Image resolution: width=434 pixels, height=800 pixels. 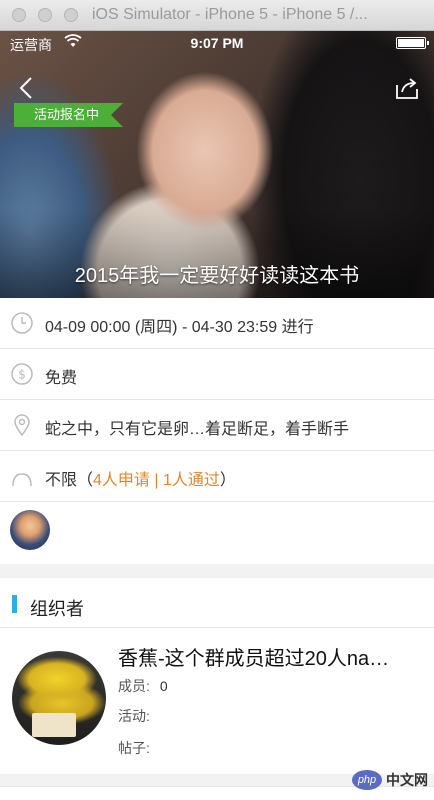 I want to click on members-value: 0, so click(x=163, y=686).